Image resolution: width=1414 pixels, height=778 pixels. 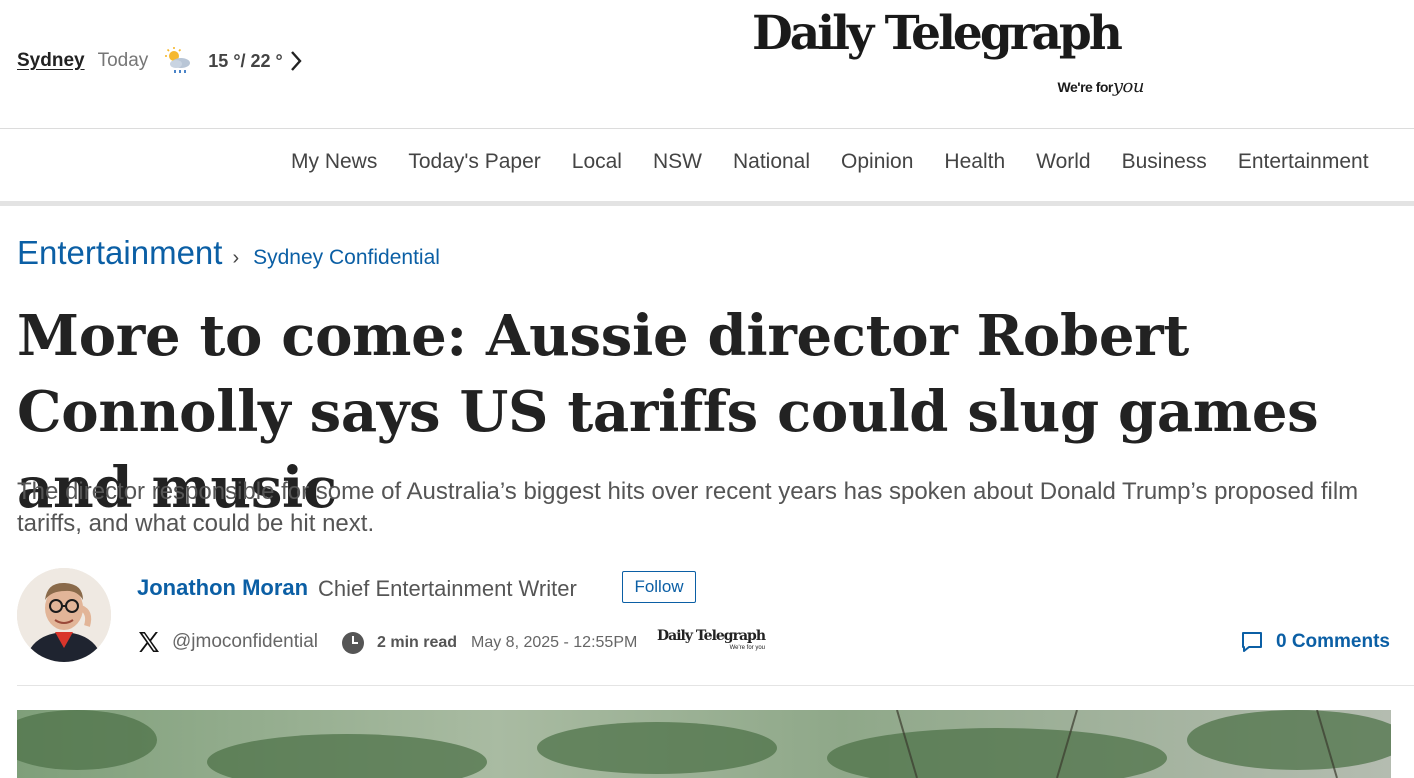 I want to click on nav-item-entertainment: Entertainment, so click(x=1303, y=162).